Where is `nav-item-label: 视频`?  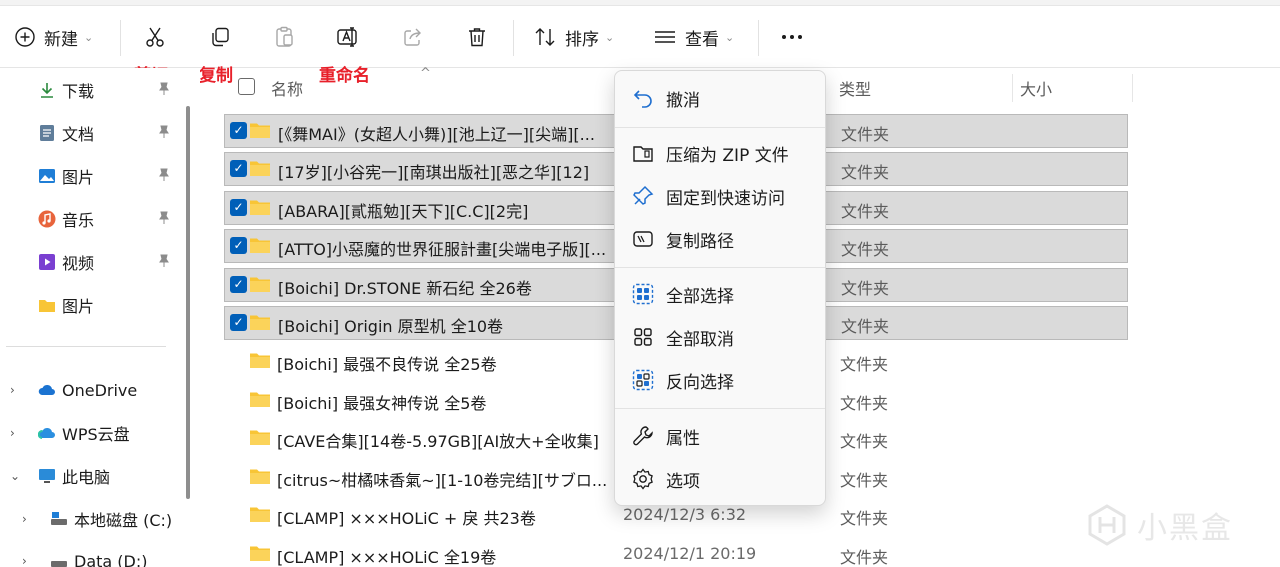 nav-item-label: 视频 is located at coordinates (78, 263).